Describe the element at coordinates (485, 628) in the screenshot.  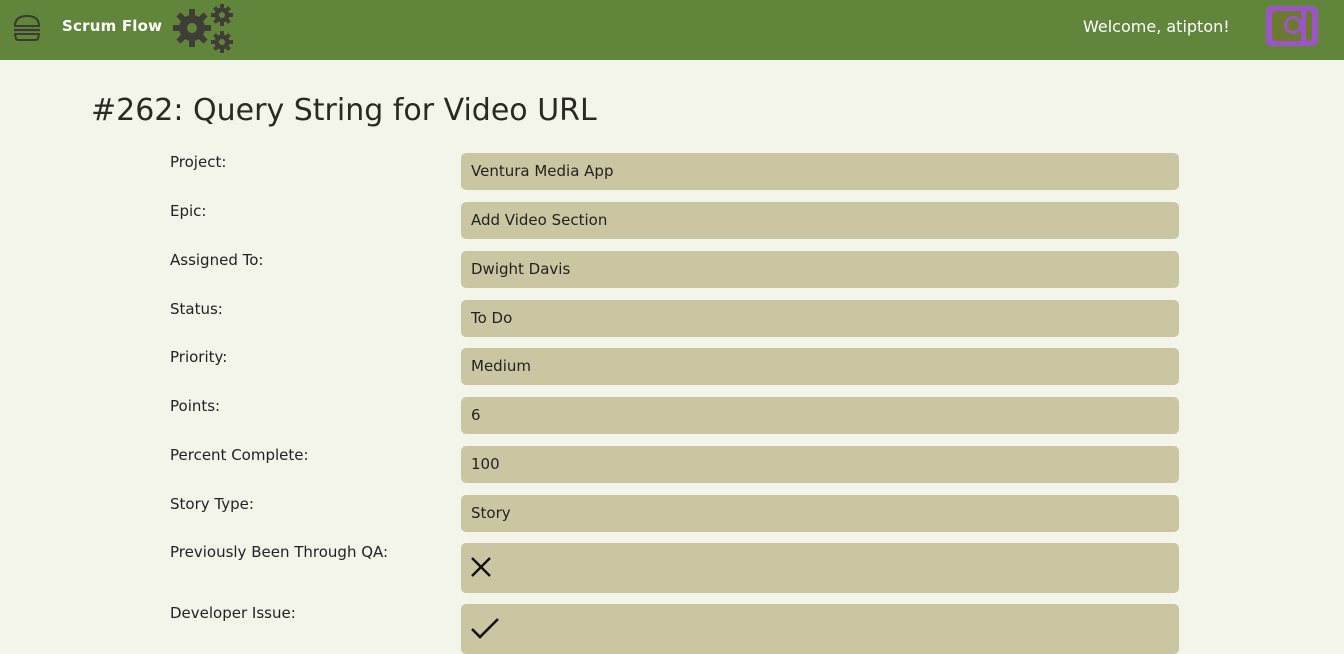
I see `check-icon` at that location.